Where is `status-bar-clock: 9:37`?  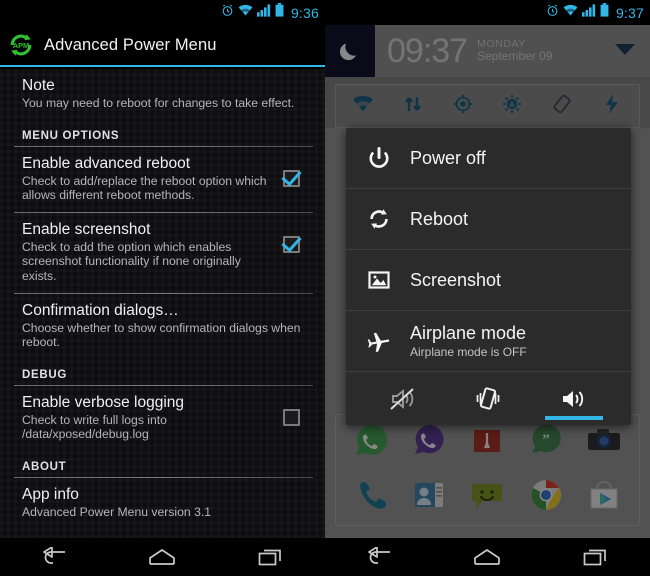 status-bar-clock: 9:37 is located at coordinates (629, 12).